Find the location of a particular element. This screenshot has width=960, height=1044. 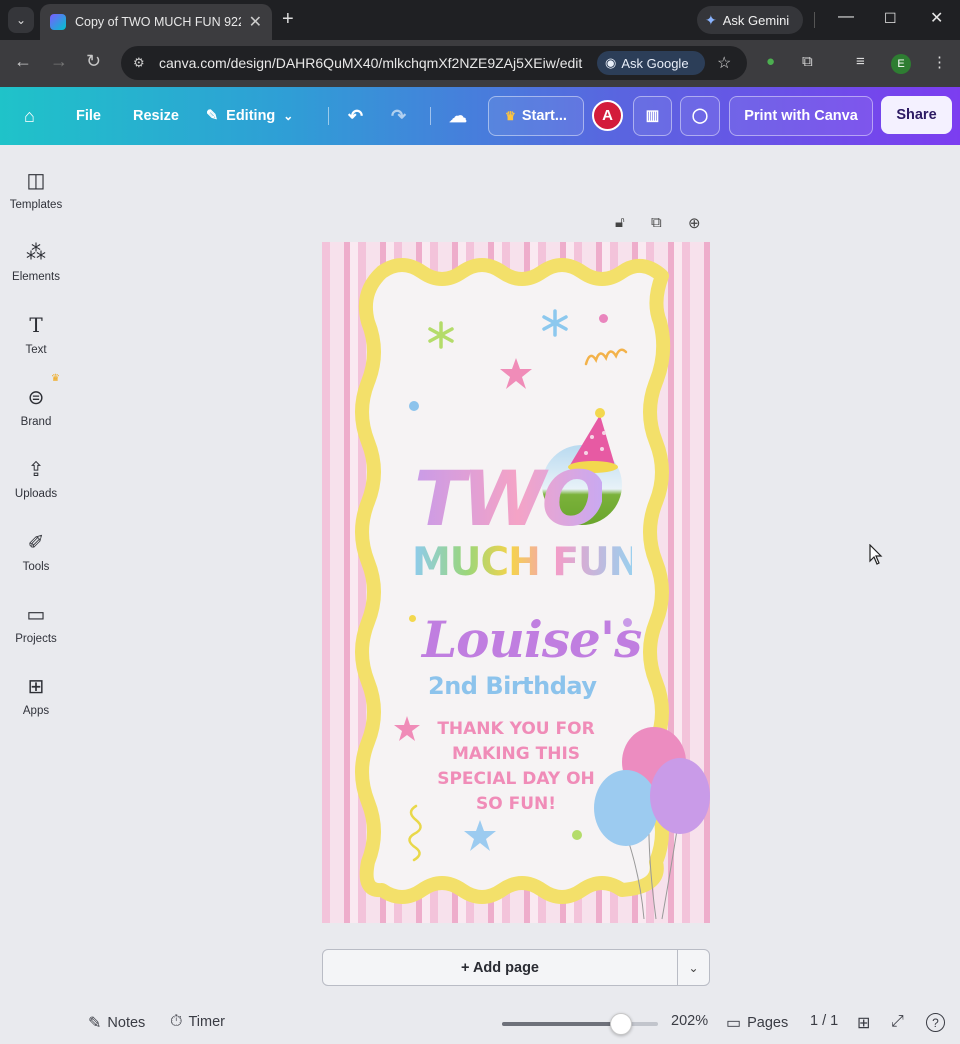

uploads-icon: ⇪ is located at coordinates (36, 469).